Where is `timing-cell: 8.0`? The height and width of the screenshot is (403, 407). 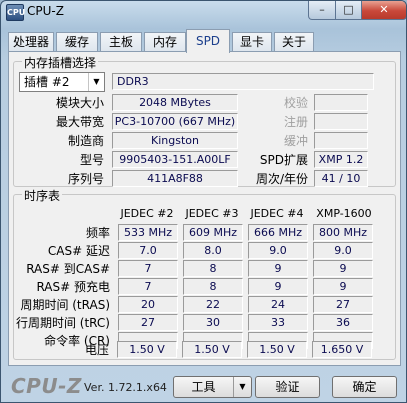
timing-cell: 8.0 is located at coordinates (213, 250).